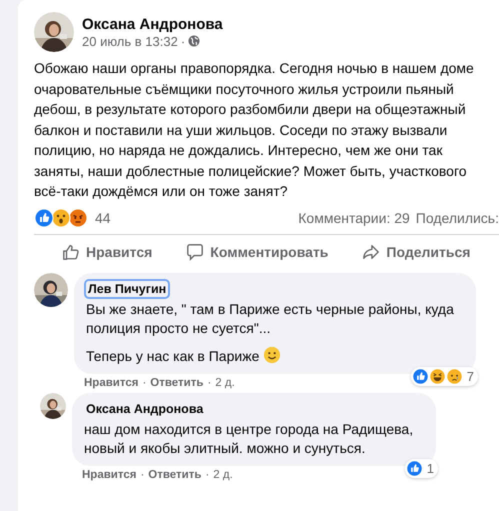 The width and height of the screenshot is (499, 511). Describe the element at coordinates (454, 376) in the screenshot. I see `sad-reaction-icon` at that location.